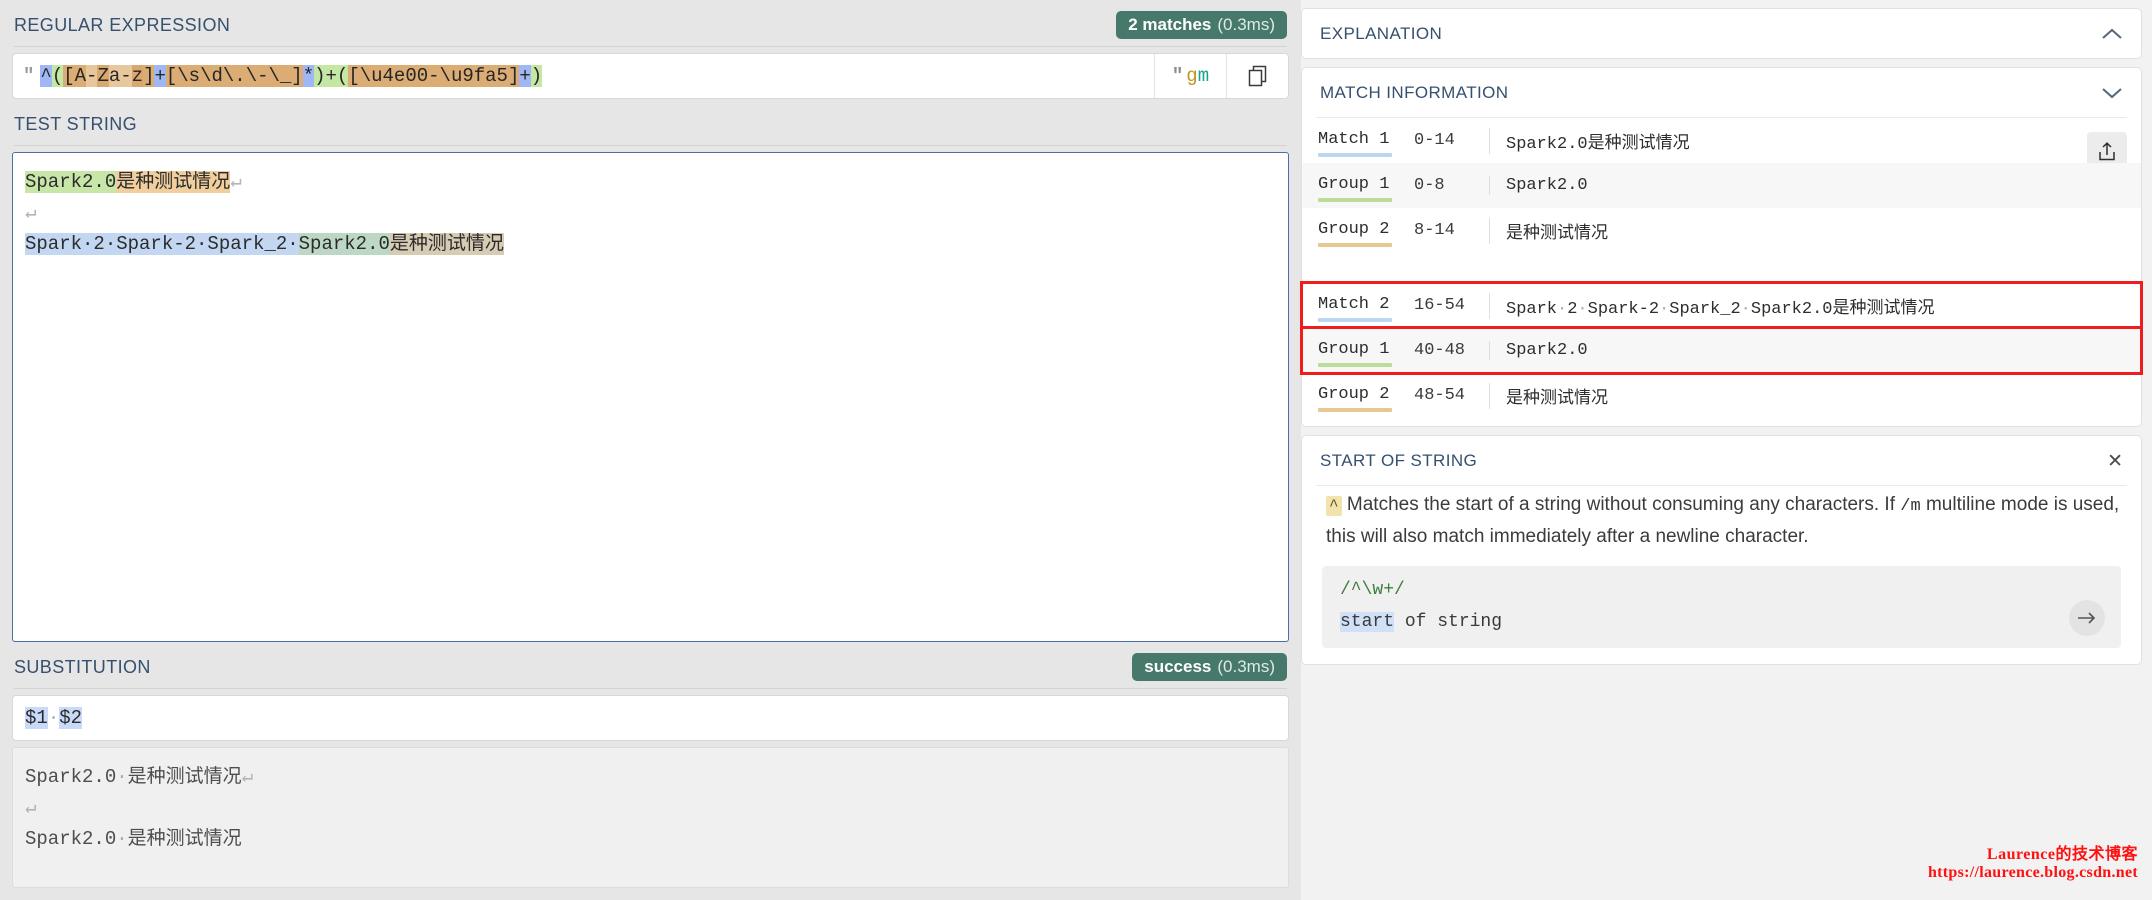 The height and width of the screenshot is (900, 2152). Describe the element at coordinates (1367, 622) in the screenshot. I see `example-output-match: start` at that location.